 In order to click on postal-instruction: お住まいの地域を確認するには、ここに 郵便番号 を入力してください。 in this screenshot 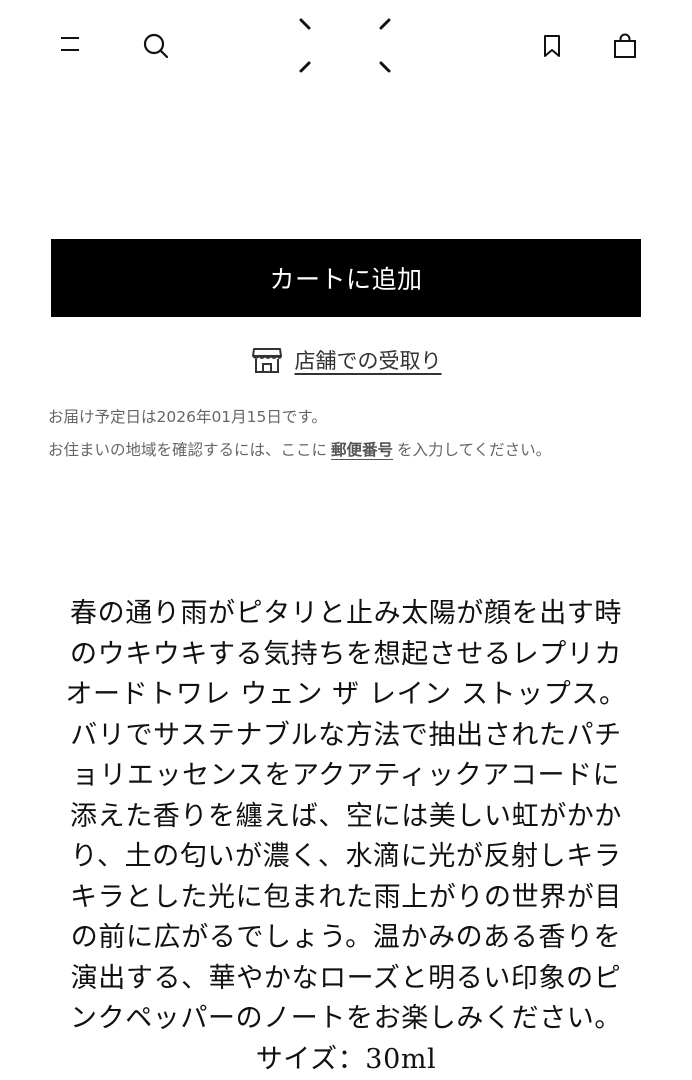, I will do `click(348, 450)`.